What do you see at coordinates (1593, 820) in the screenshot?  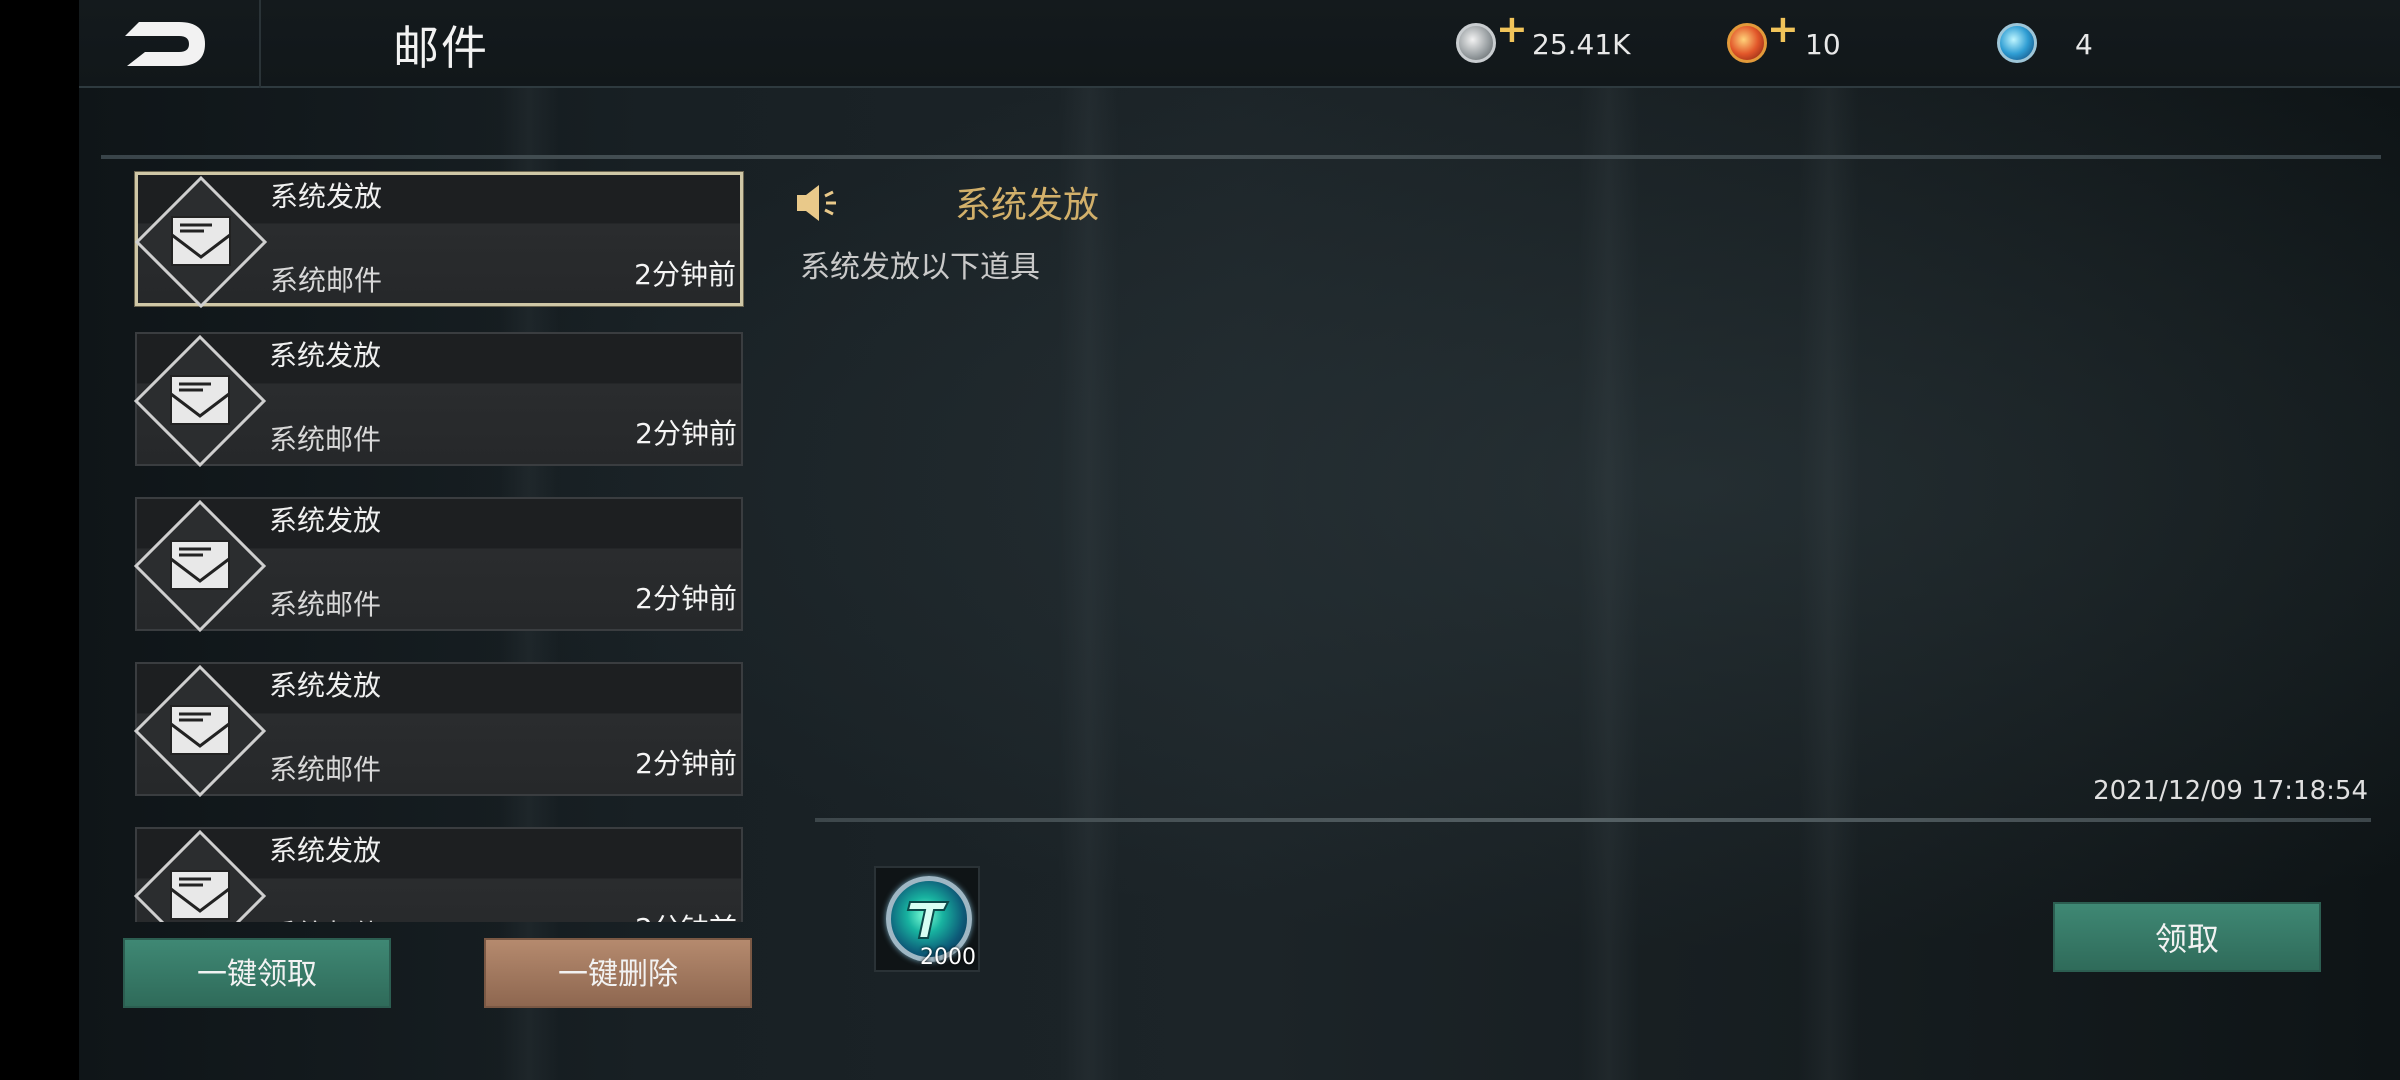 I see `detail-separator` at bounding box center [1593, 820].